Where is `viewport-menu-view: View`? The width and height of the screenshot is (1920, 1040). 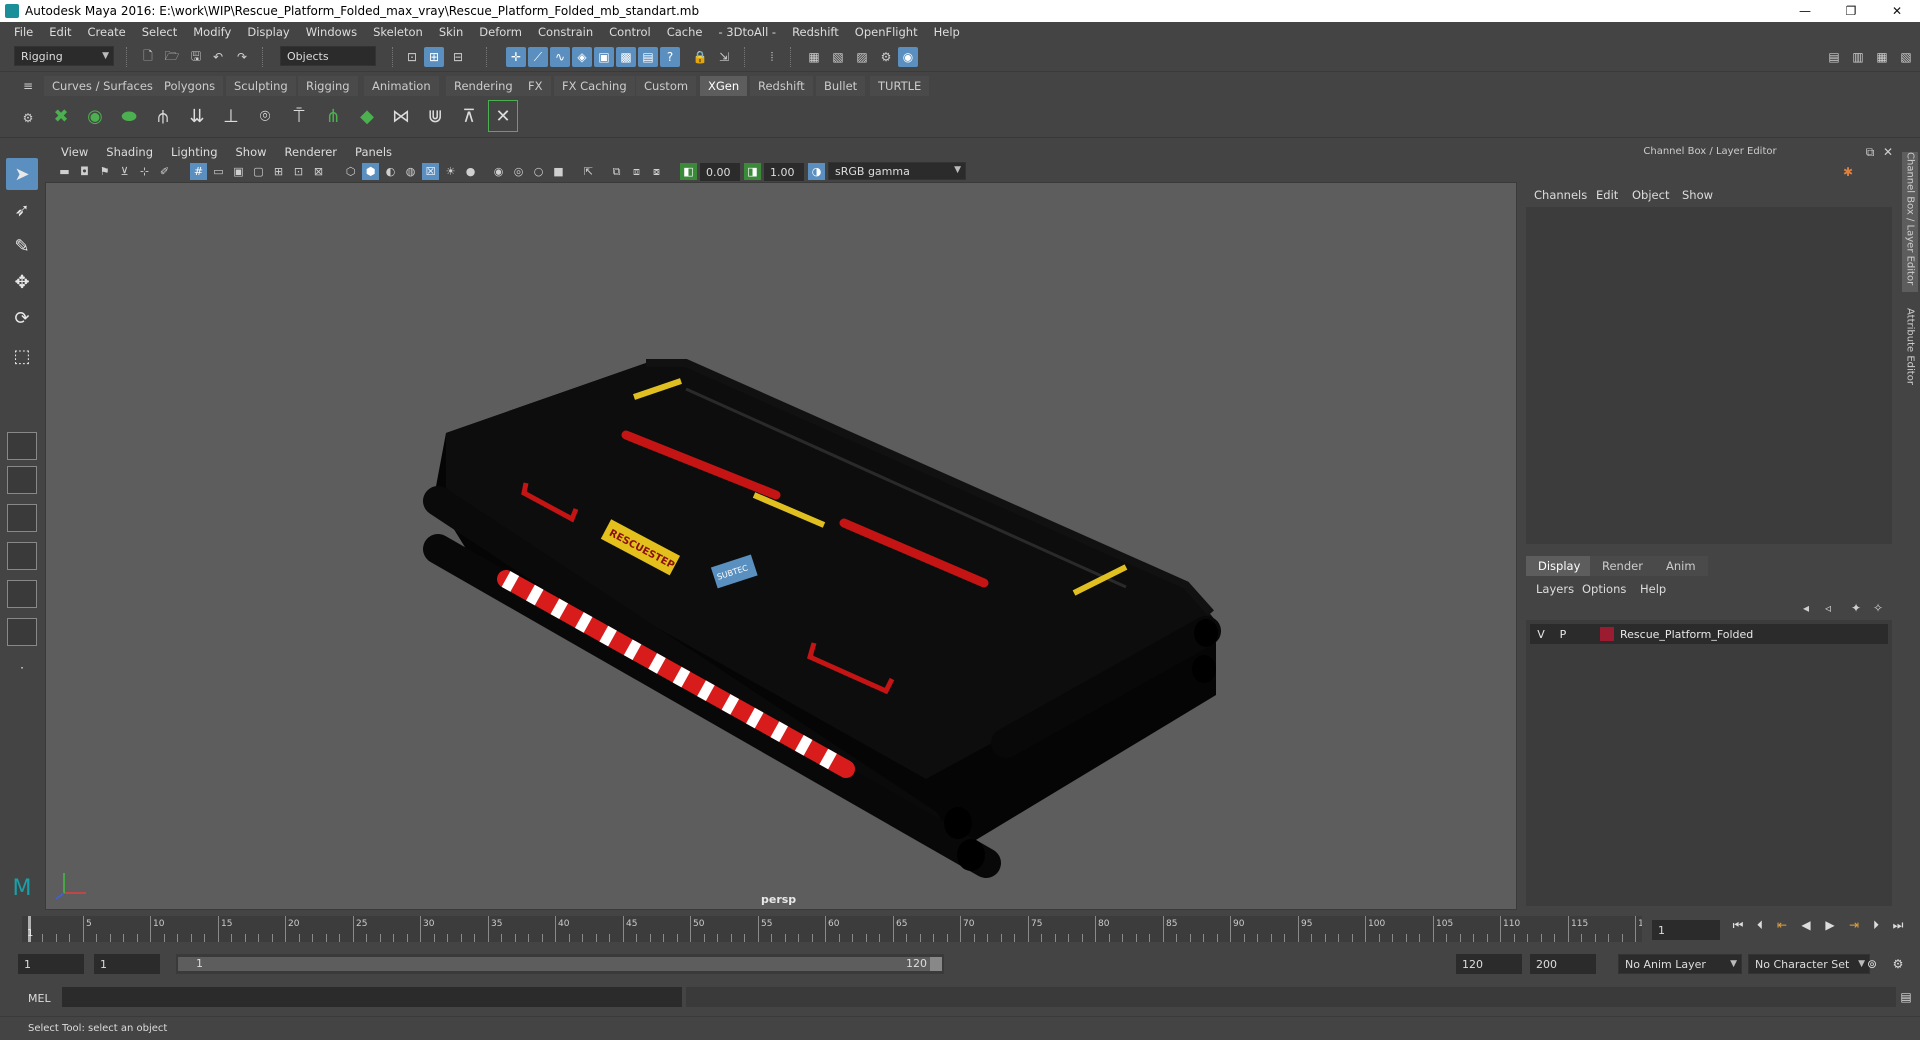
viewport-menu-view: View is located at coordinates (74, 152).